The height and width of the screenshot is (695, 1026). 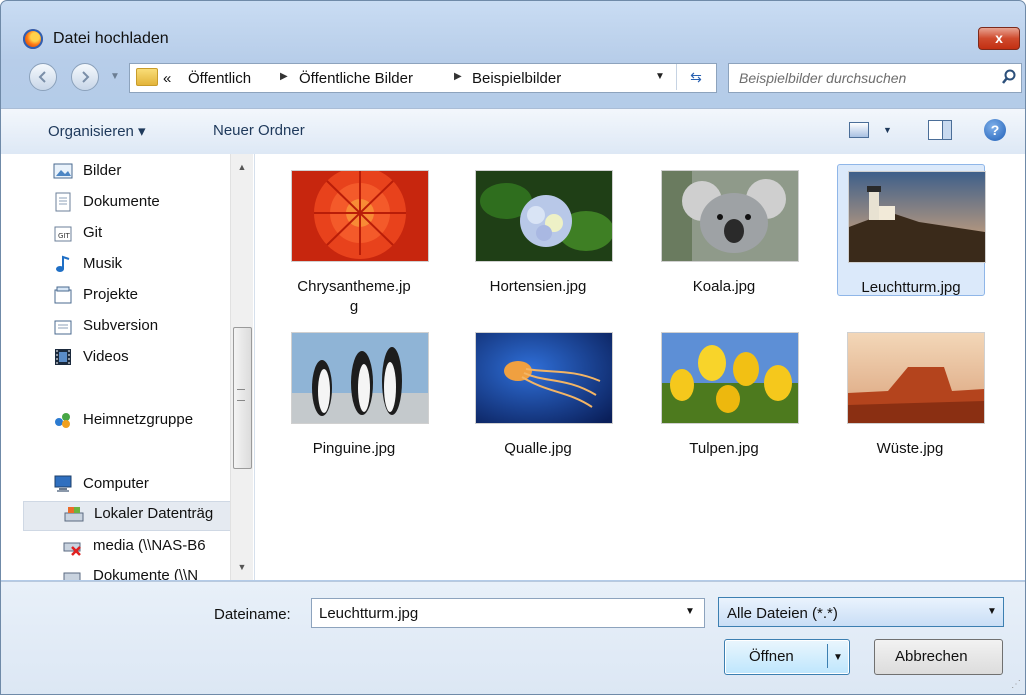 I want to click on file-item: Wüste.jpg, so click(x=911, y=391).